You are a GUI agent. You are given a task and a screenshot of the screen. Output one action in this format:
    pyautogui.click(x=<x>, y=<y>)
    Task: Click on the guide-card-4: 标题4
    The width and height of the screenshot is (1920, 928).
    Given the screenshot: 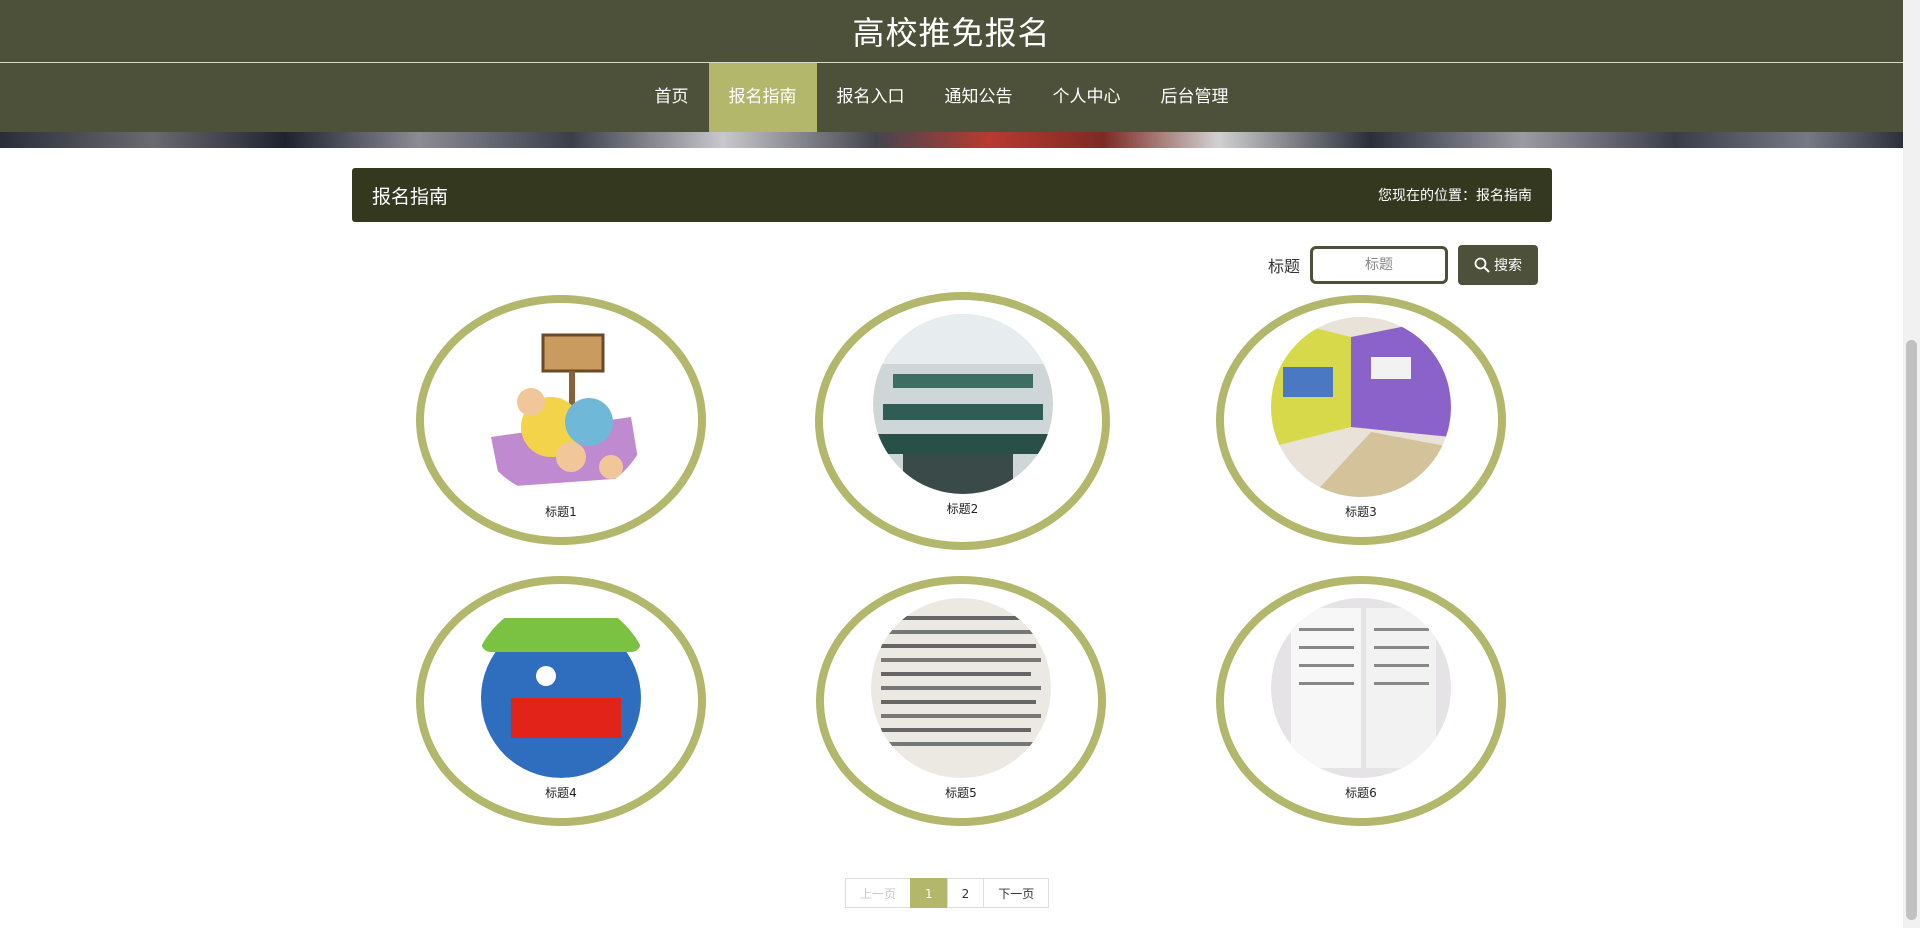 What is the action you would take?
    pyautogui.click(x=561, y=701)
    